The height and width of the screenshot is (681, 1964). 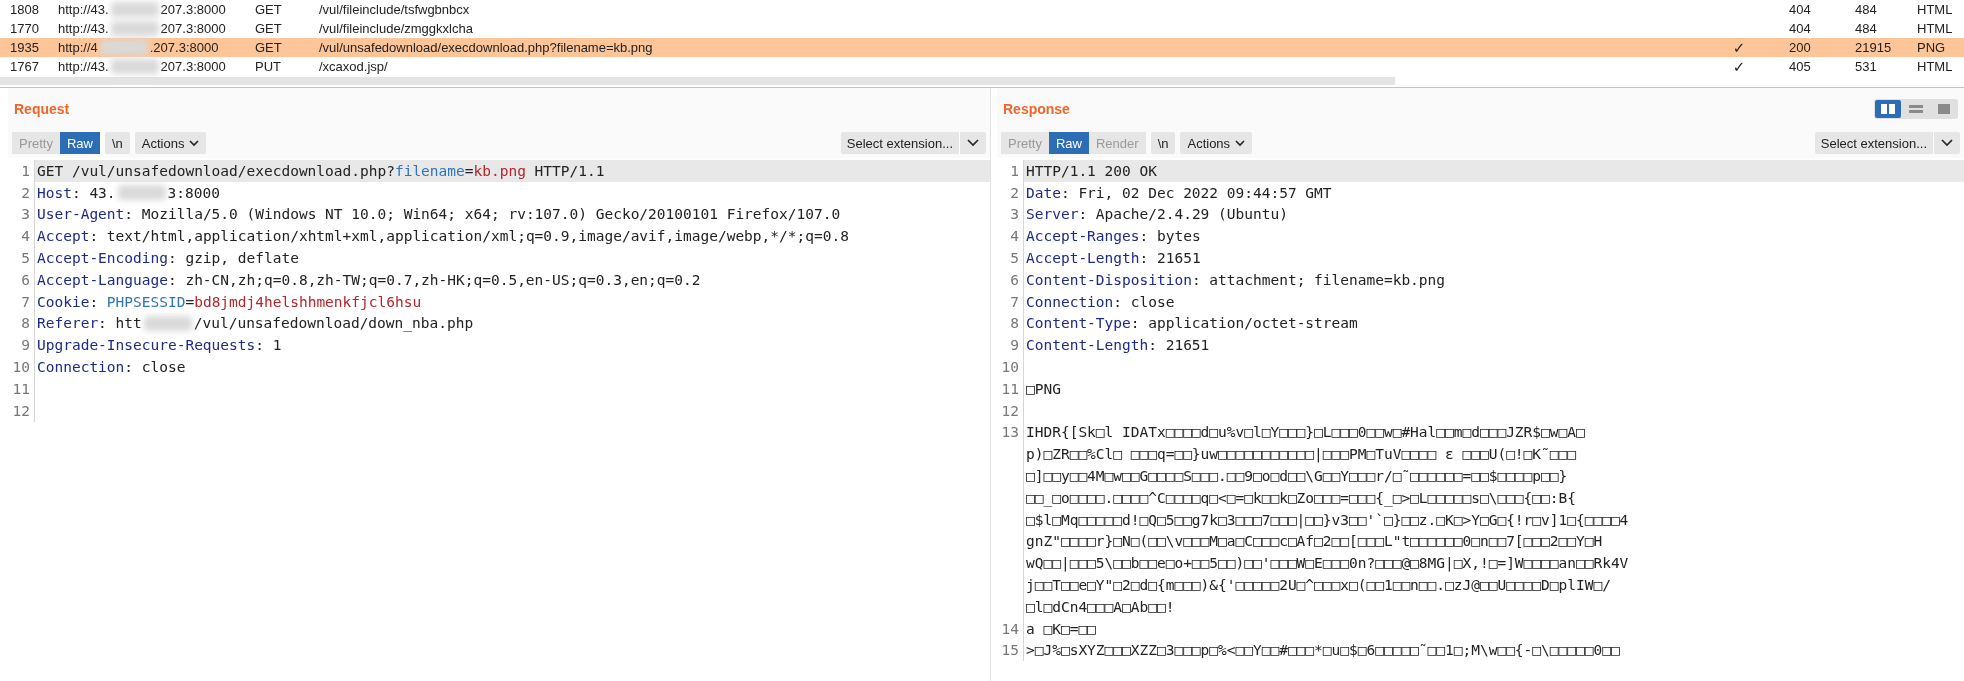 What do you see at coordinates (1323, 650) in the screenshot?
I see `code-line: >□J%□sXYZ□□□XZZ□3□□□p□%<□□Y□□#□□□*□u□$□6□□□□□˜□□1□;M\w□□{-□\□□□□□0□□` at bounding box center [1323, 650].